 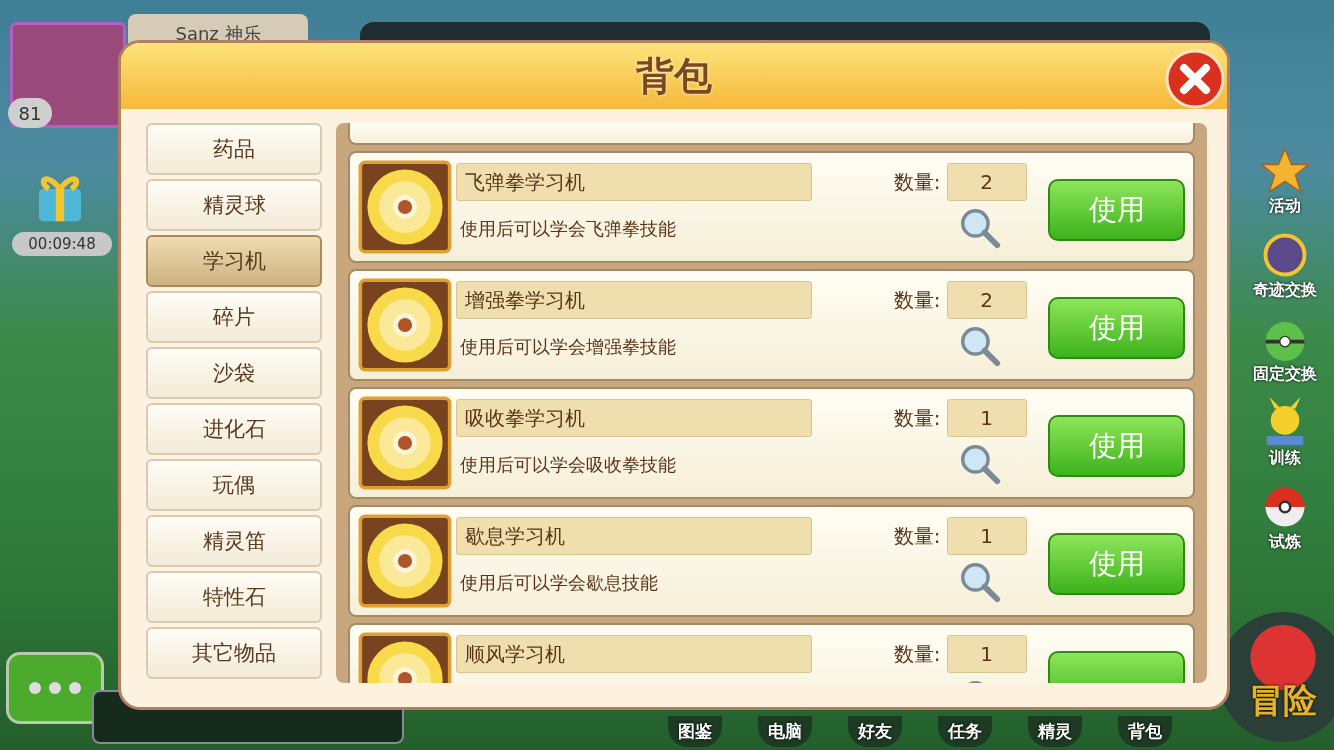 What do you see at coordinates (634, 536) in the screenshot?
I see `item-name: 歇息学习机` at bounding box center [634, 536].